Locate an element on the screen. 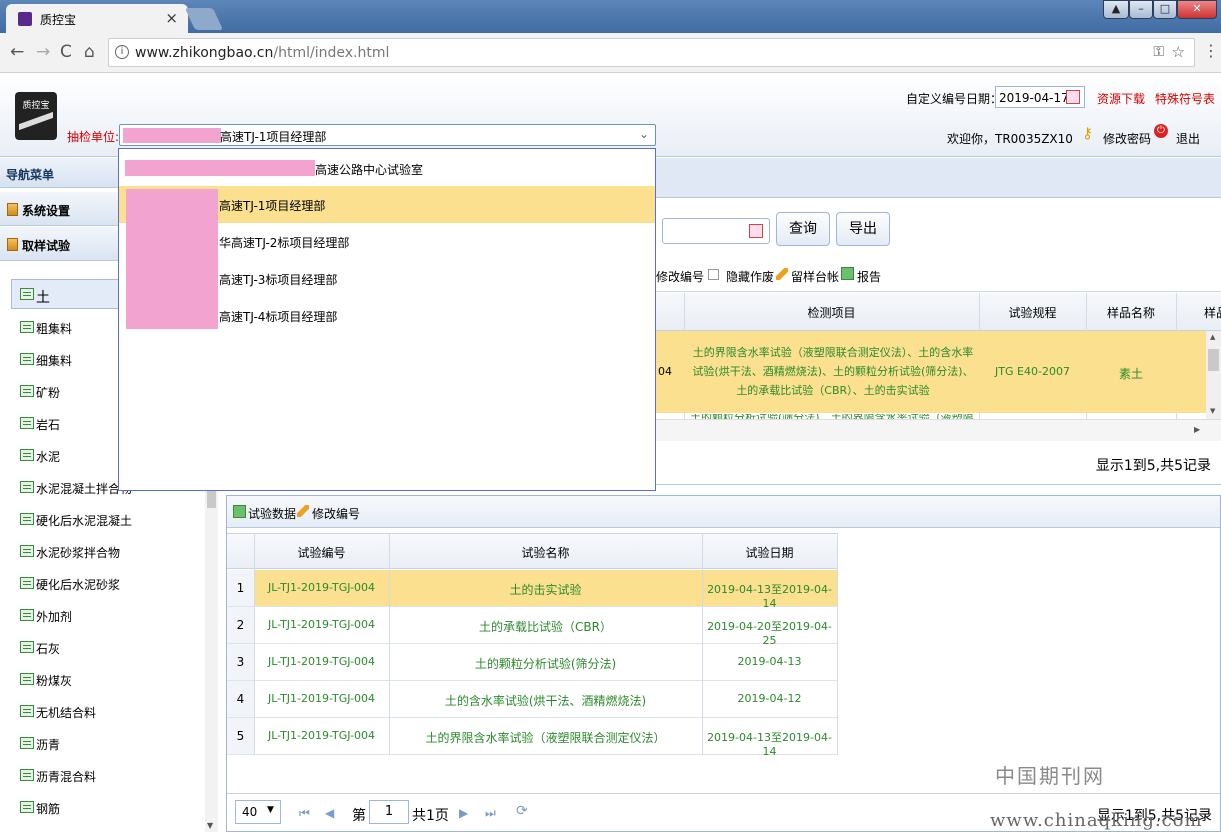 The image size is (1221, 832). first-page-icon: ⏮ is located at coordinates (304, 813).